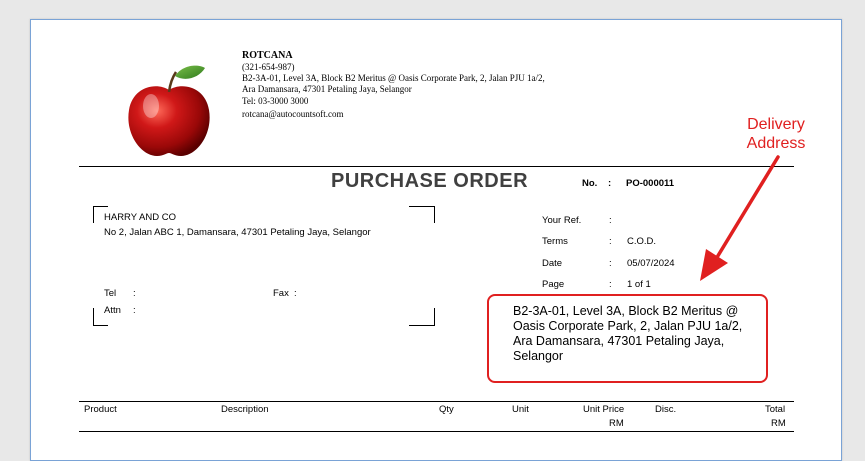  I want to click on col-product-header: Product, so click(100, 409).